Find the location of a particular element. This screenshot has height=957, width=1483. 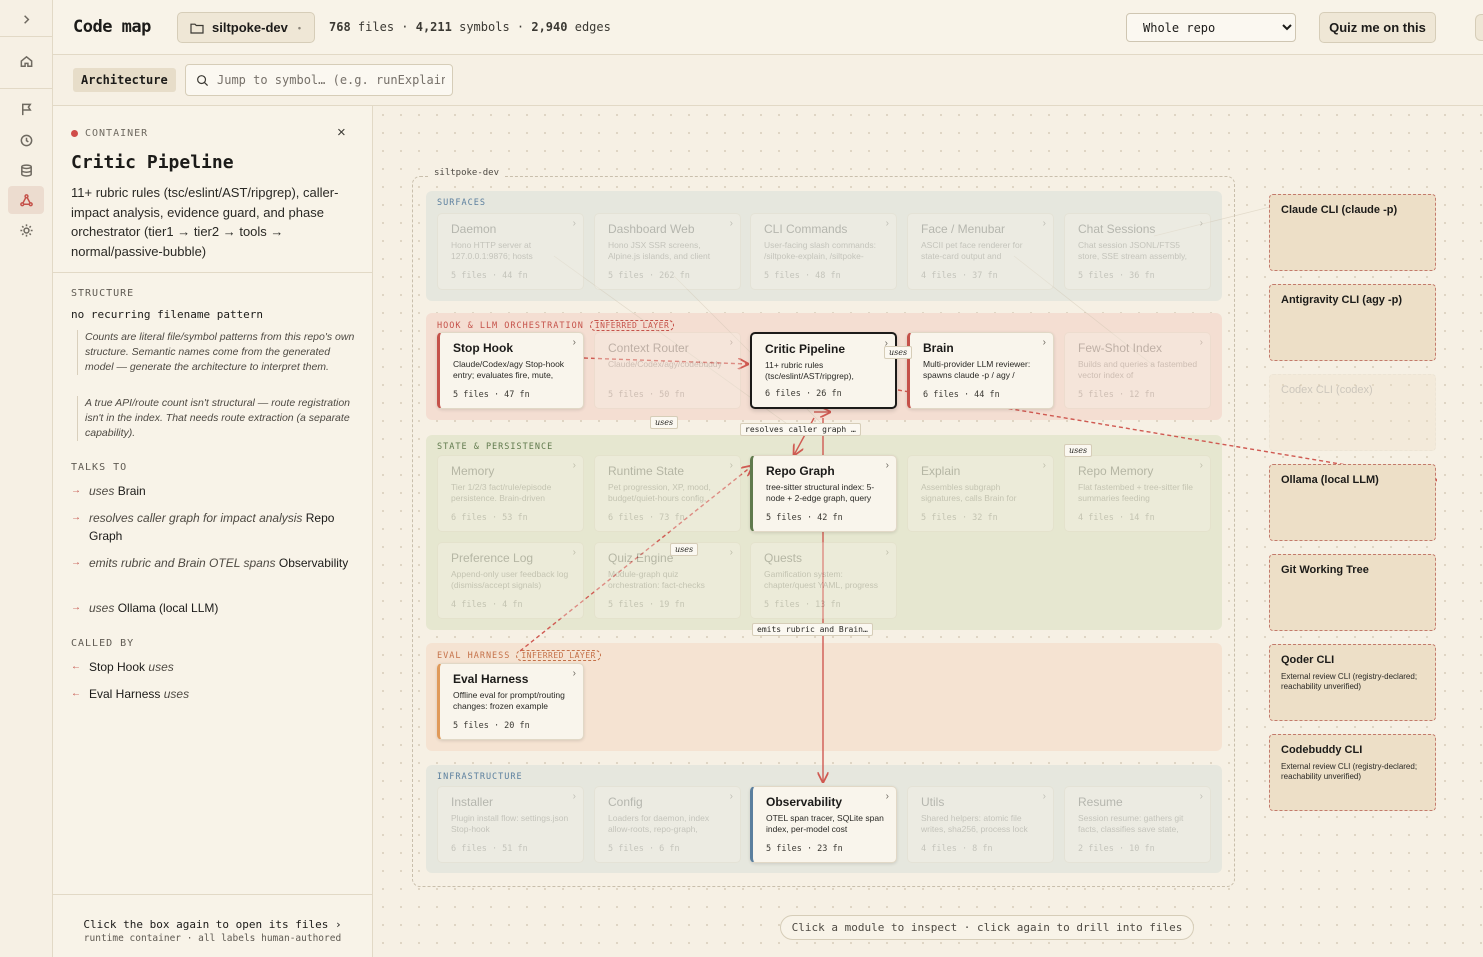

module-meta: 5 files · 42 fn is located at coordinates (804, 518).